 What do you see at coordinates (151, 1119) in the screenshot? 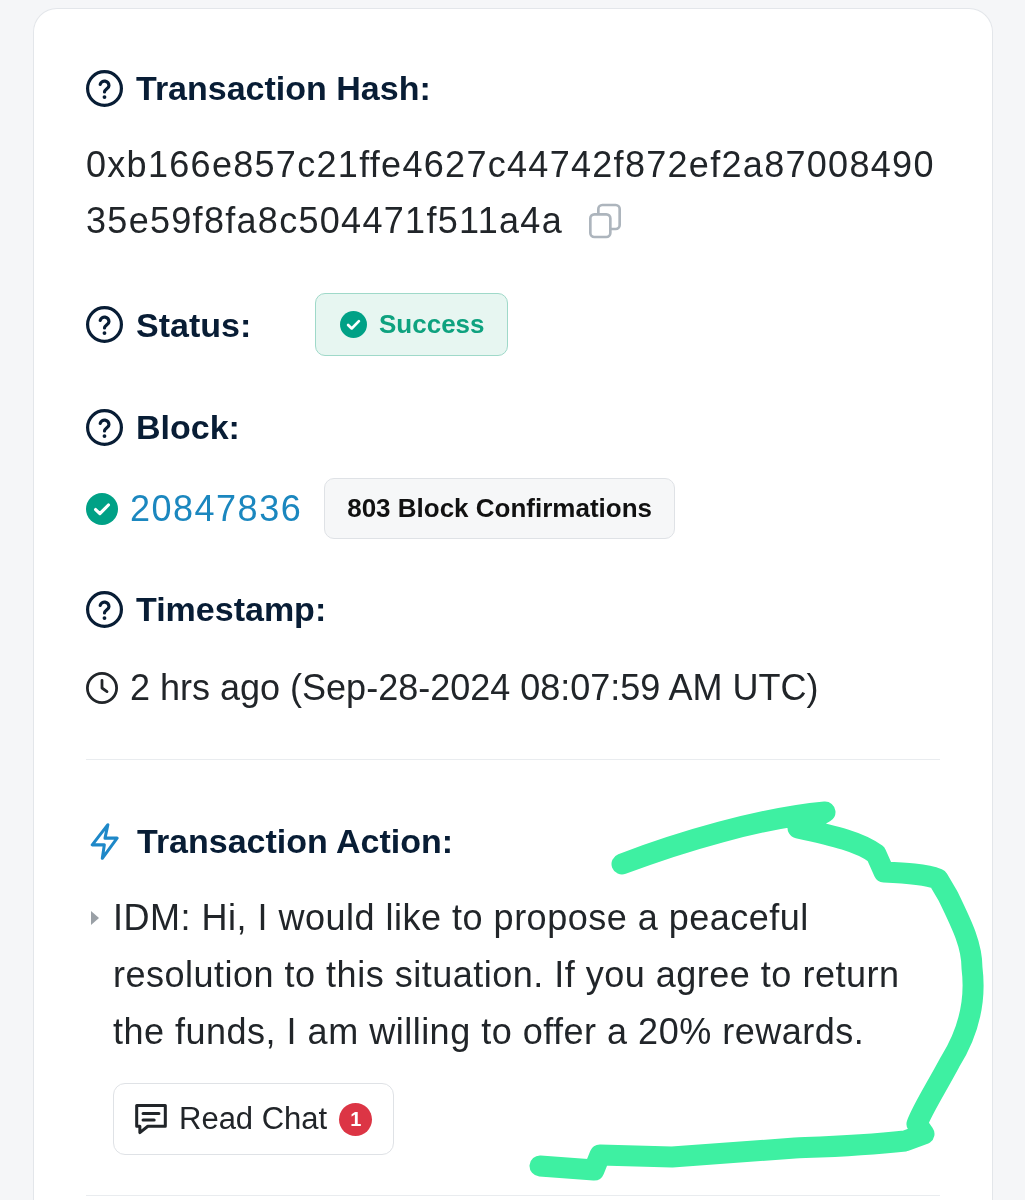
I see `chat-icon` at bounding box center [151, 1119].